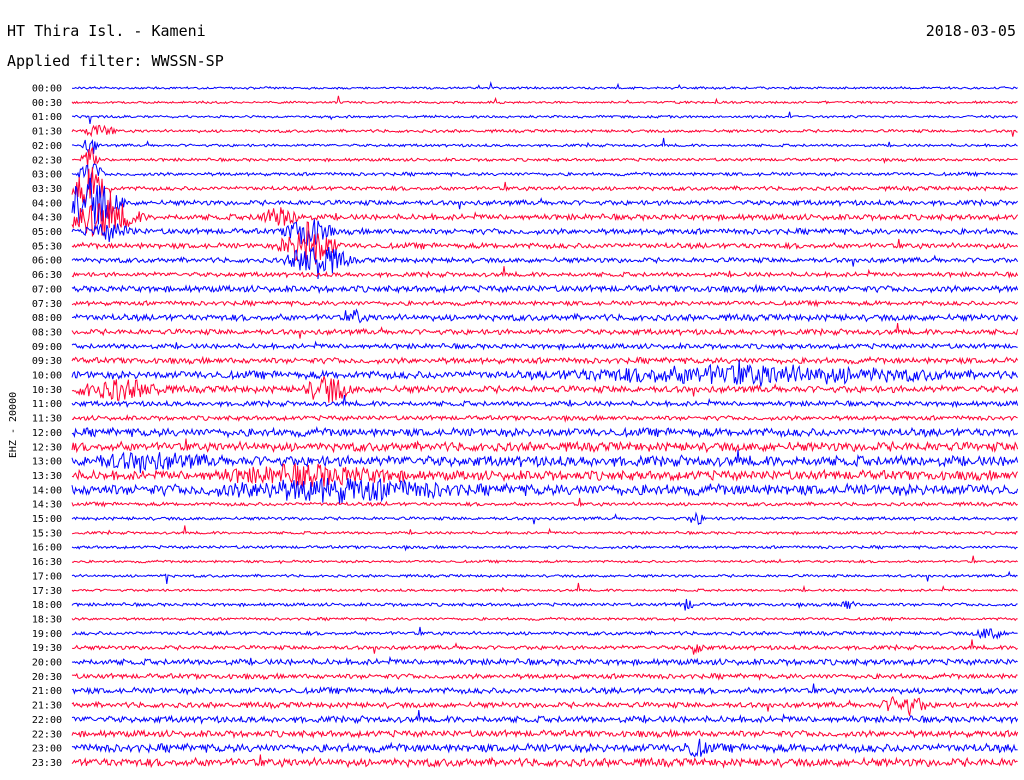 The image size is (1024, 780). Describe the element at coordinates (47, 404) in the screenshot. I see `time-tick-label: 11:00` at that location.